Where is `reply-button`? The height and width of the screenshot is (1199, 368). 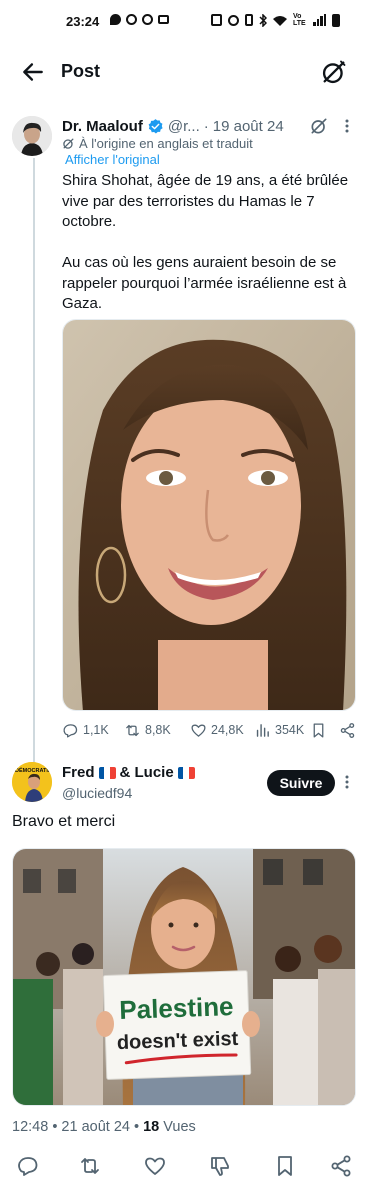
reply-button is located at coordinates (29, 1167).